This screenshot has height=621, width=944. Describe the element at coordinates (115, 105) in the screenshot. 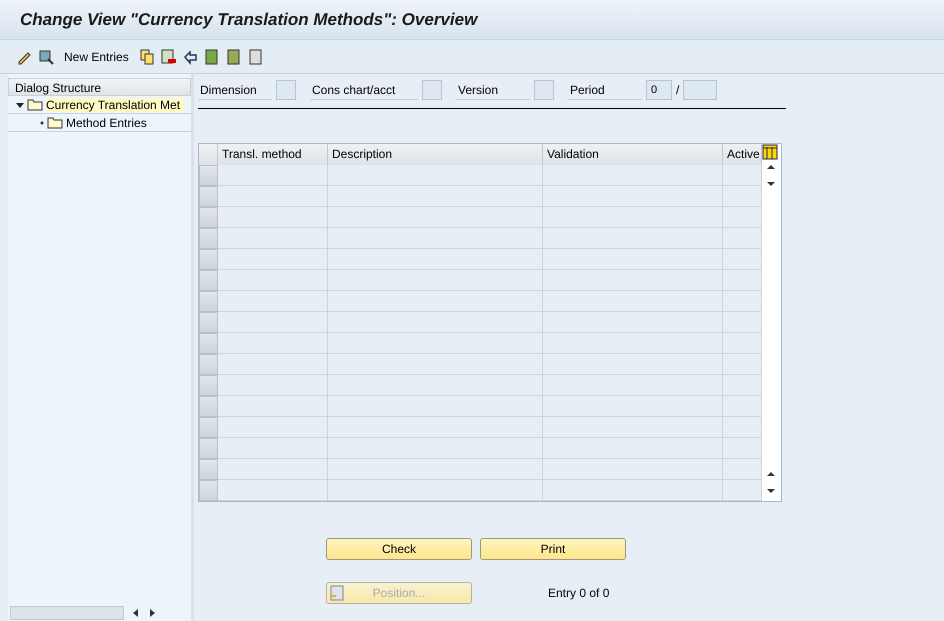

I see `tree-node: Currency Translation Met` at that location.